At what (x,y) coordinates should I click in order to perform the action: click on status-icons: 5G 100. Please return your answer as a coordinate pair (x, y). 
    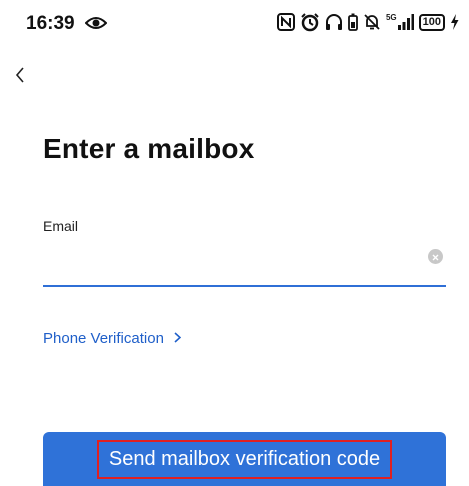
    Looking at the image, I should click on (367, 22).